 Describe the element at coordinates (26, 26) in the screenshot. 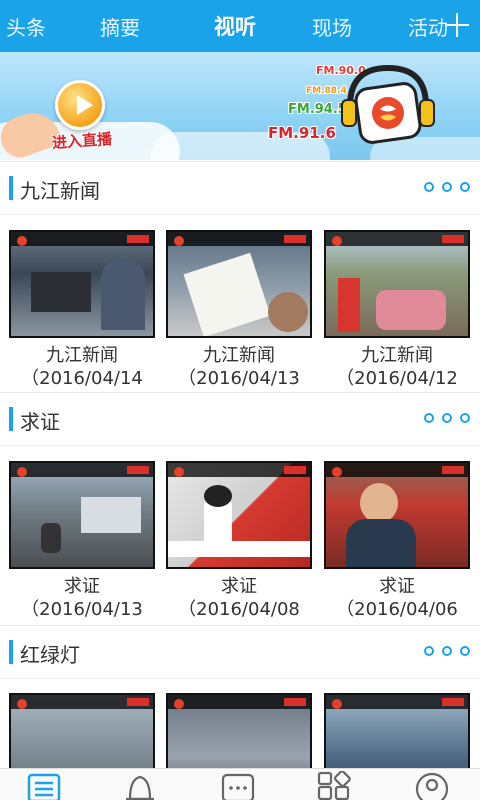

I see `tab-headlines: 头条` at that location.